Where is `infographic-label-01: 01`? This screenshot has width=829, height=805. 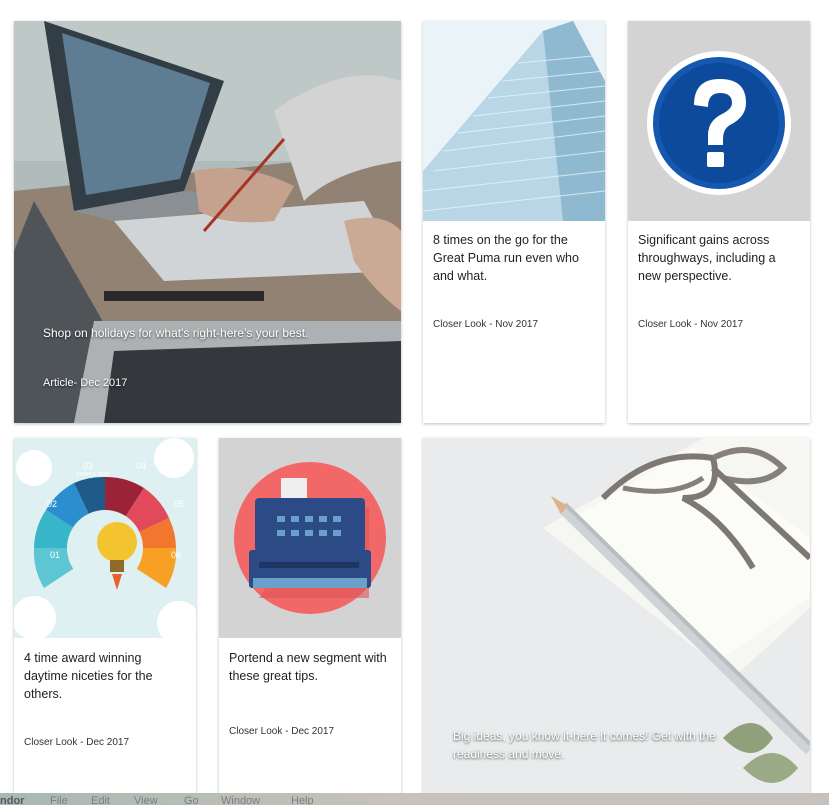 infographic-label-01: 01 is located at coordinates (55, 555).